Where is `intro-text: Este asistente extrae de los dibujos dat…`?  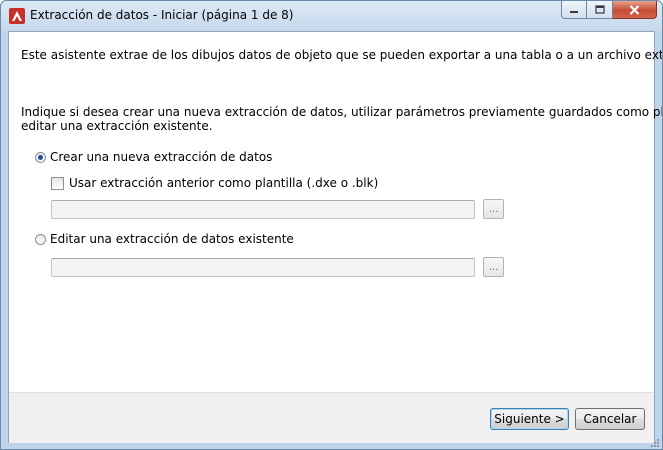 intro-text: Este asistente extrae de los dibujos dat… is located at coordinates (342, 55).